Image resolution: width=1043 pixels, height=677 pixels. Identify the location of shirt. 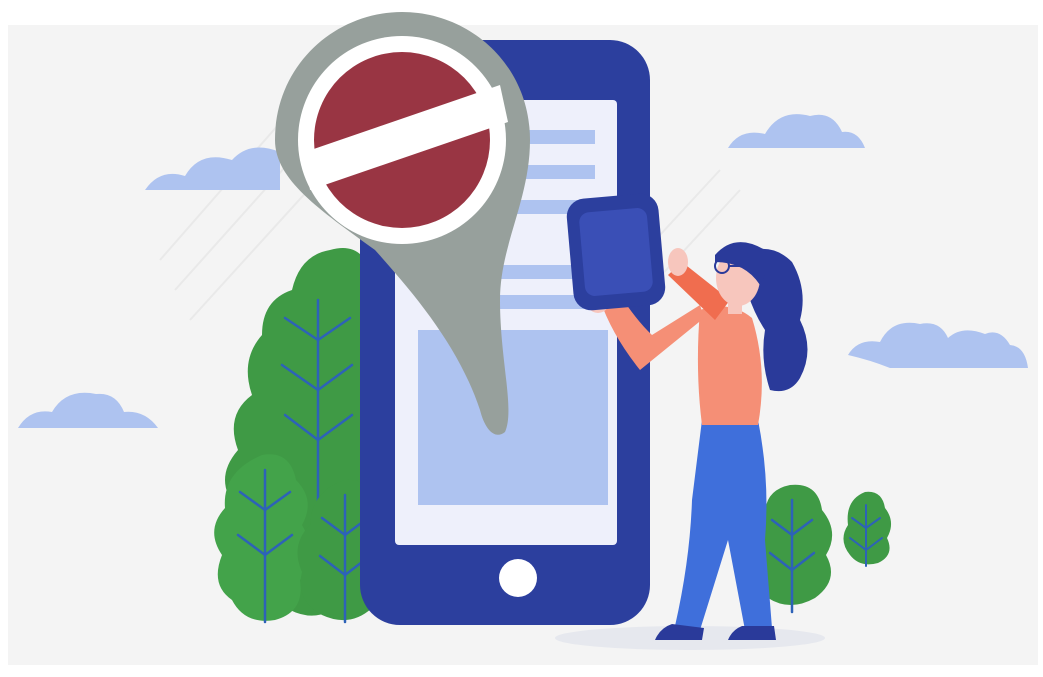
(729, 365).